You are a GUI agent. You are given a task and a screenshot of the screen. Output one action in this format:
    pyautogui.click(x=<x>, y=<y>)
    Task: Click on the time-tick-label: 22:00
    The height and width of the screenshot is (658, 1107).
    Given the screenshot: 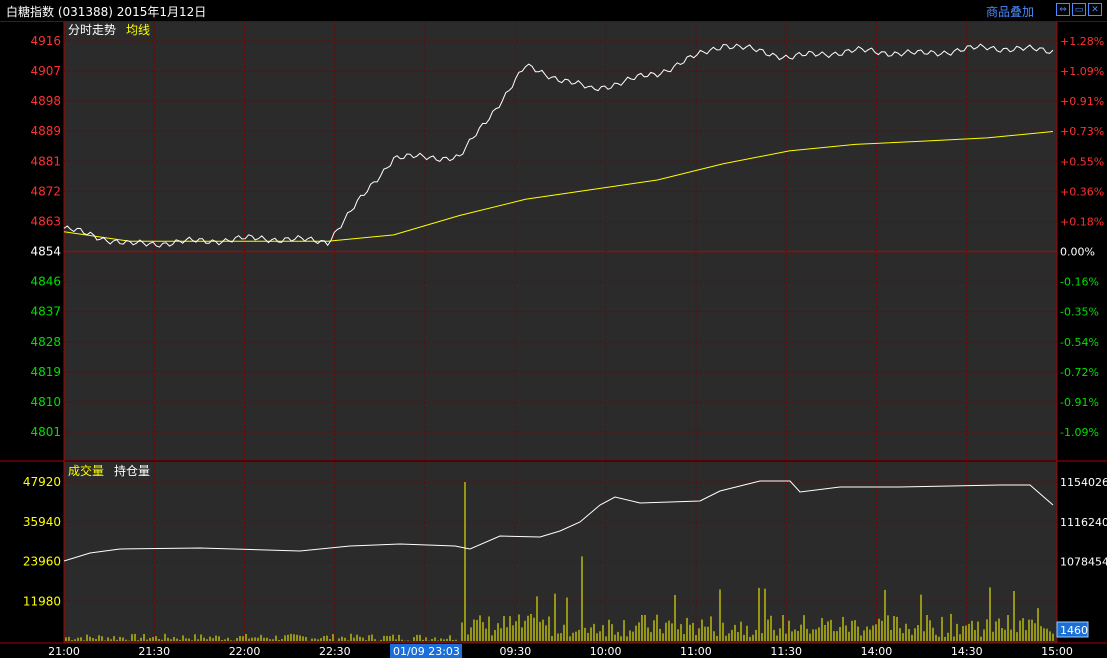 What is the action you would take?
    pyautogui.click(x=245, y=651)
    